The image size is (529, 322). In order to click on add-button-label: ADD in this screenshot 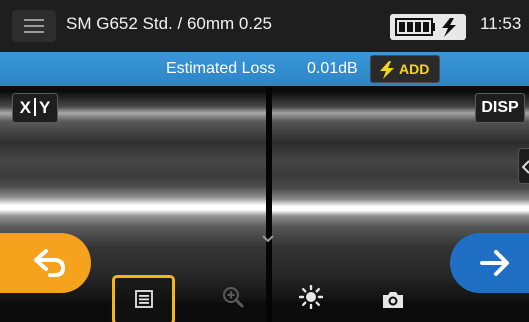, I will do `click(414, 69)`.